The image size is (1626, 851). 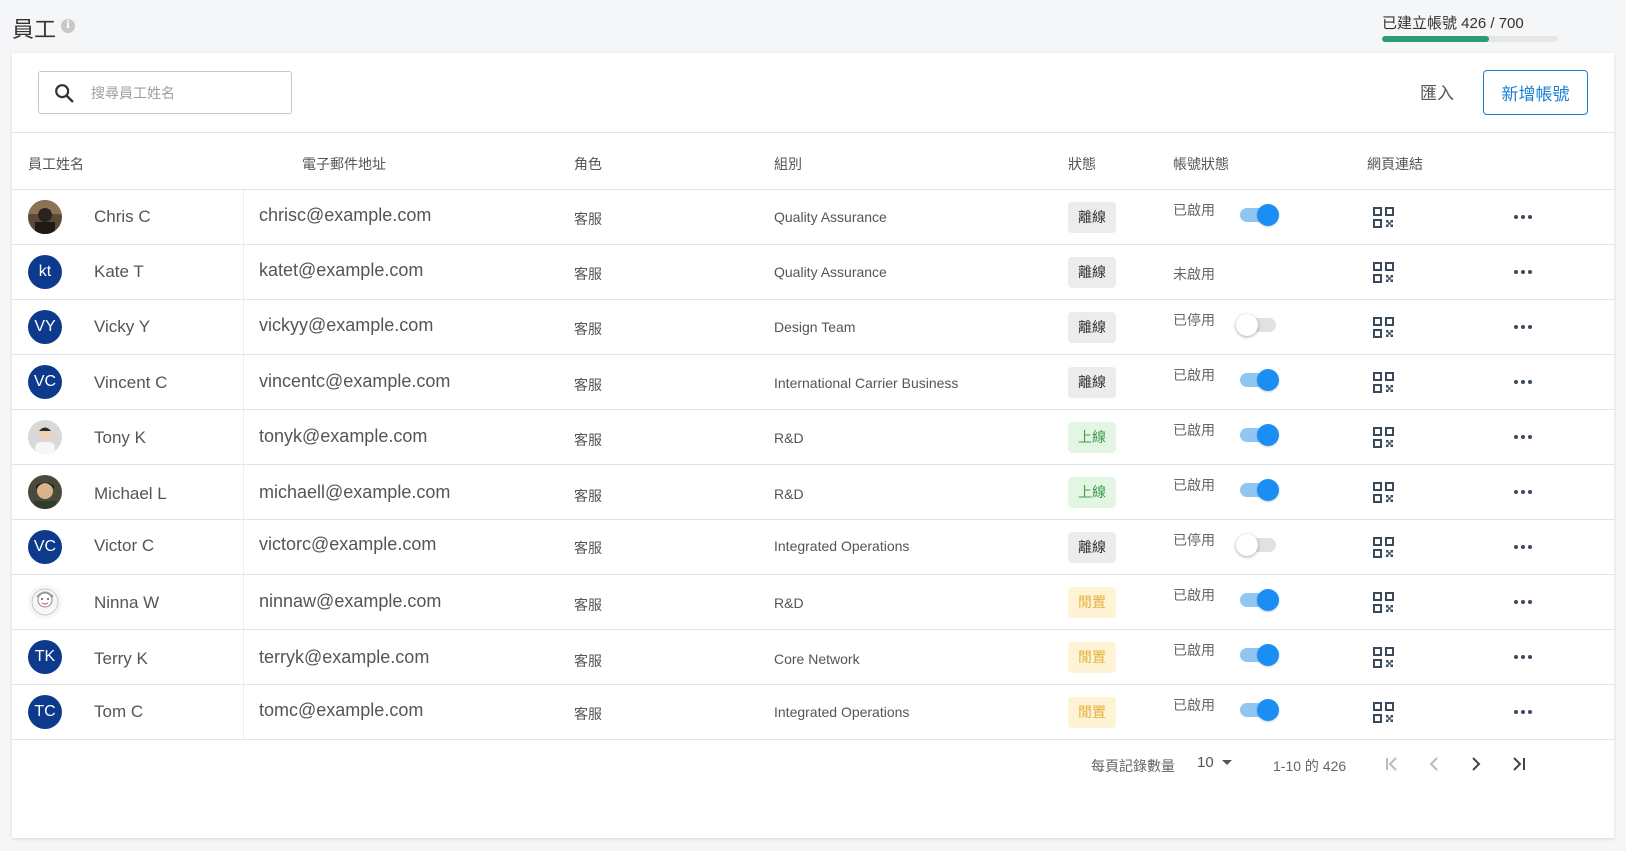 I want to click on employee-name: Vicky Y, so click(x=122, y=327).